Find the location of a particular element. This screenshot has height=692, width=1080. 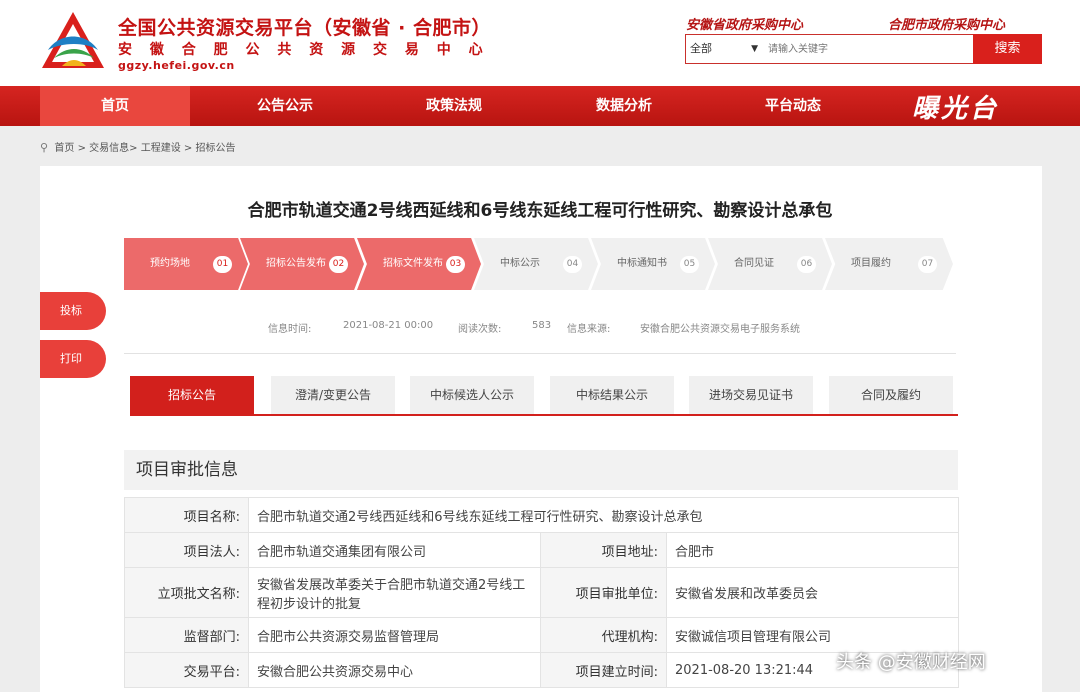

source-value: 安徽合肥公共资源交易电子服务系统 is located at coordinates (720, 329).